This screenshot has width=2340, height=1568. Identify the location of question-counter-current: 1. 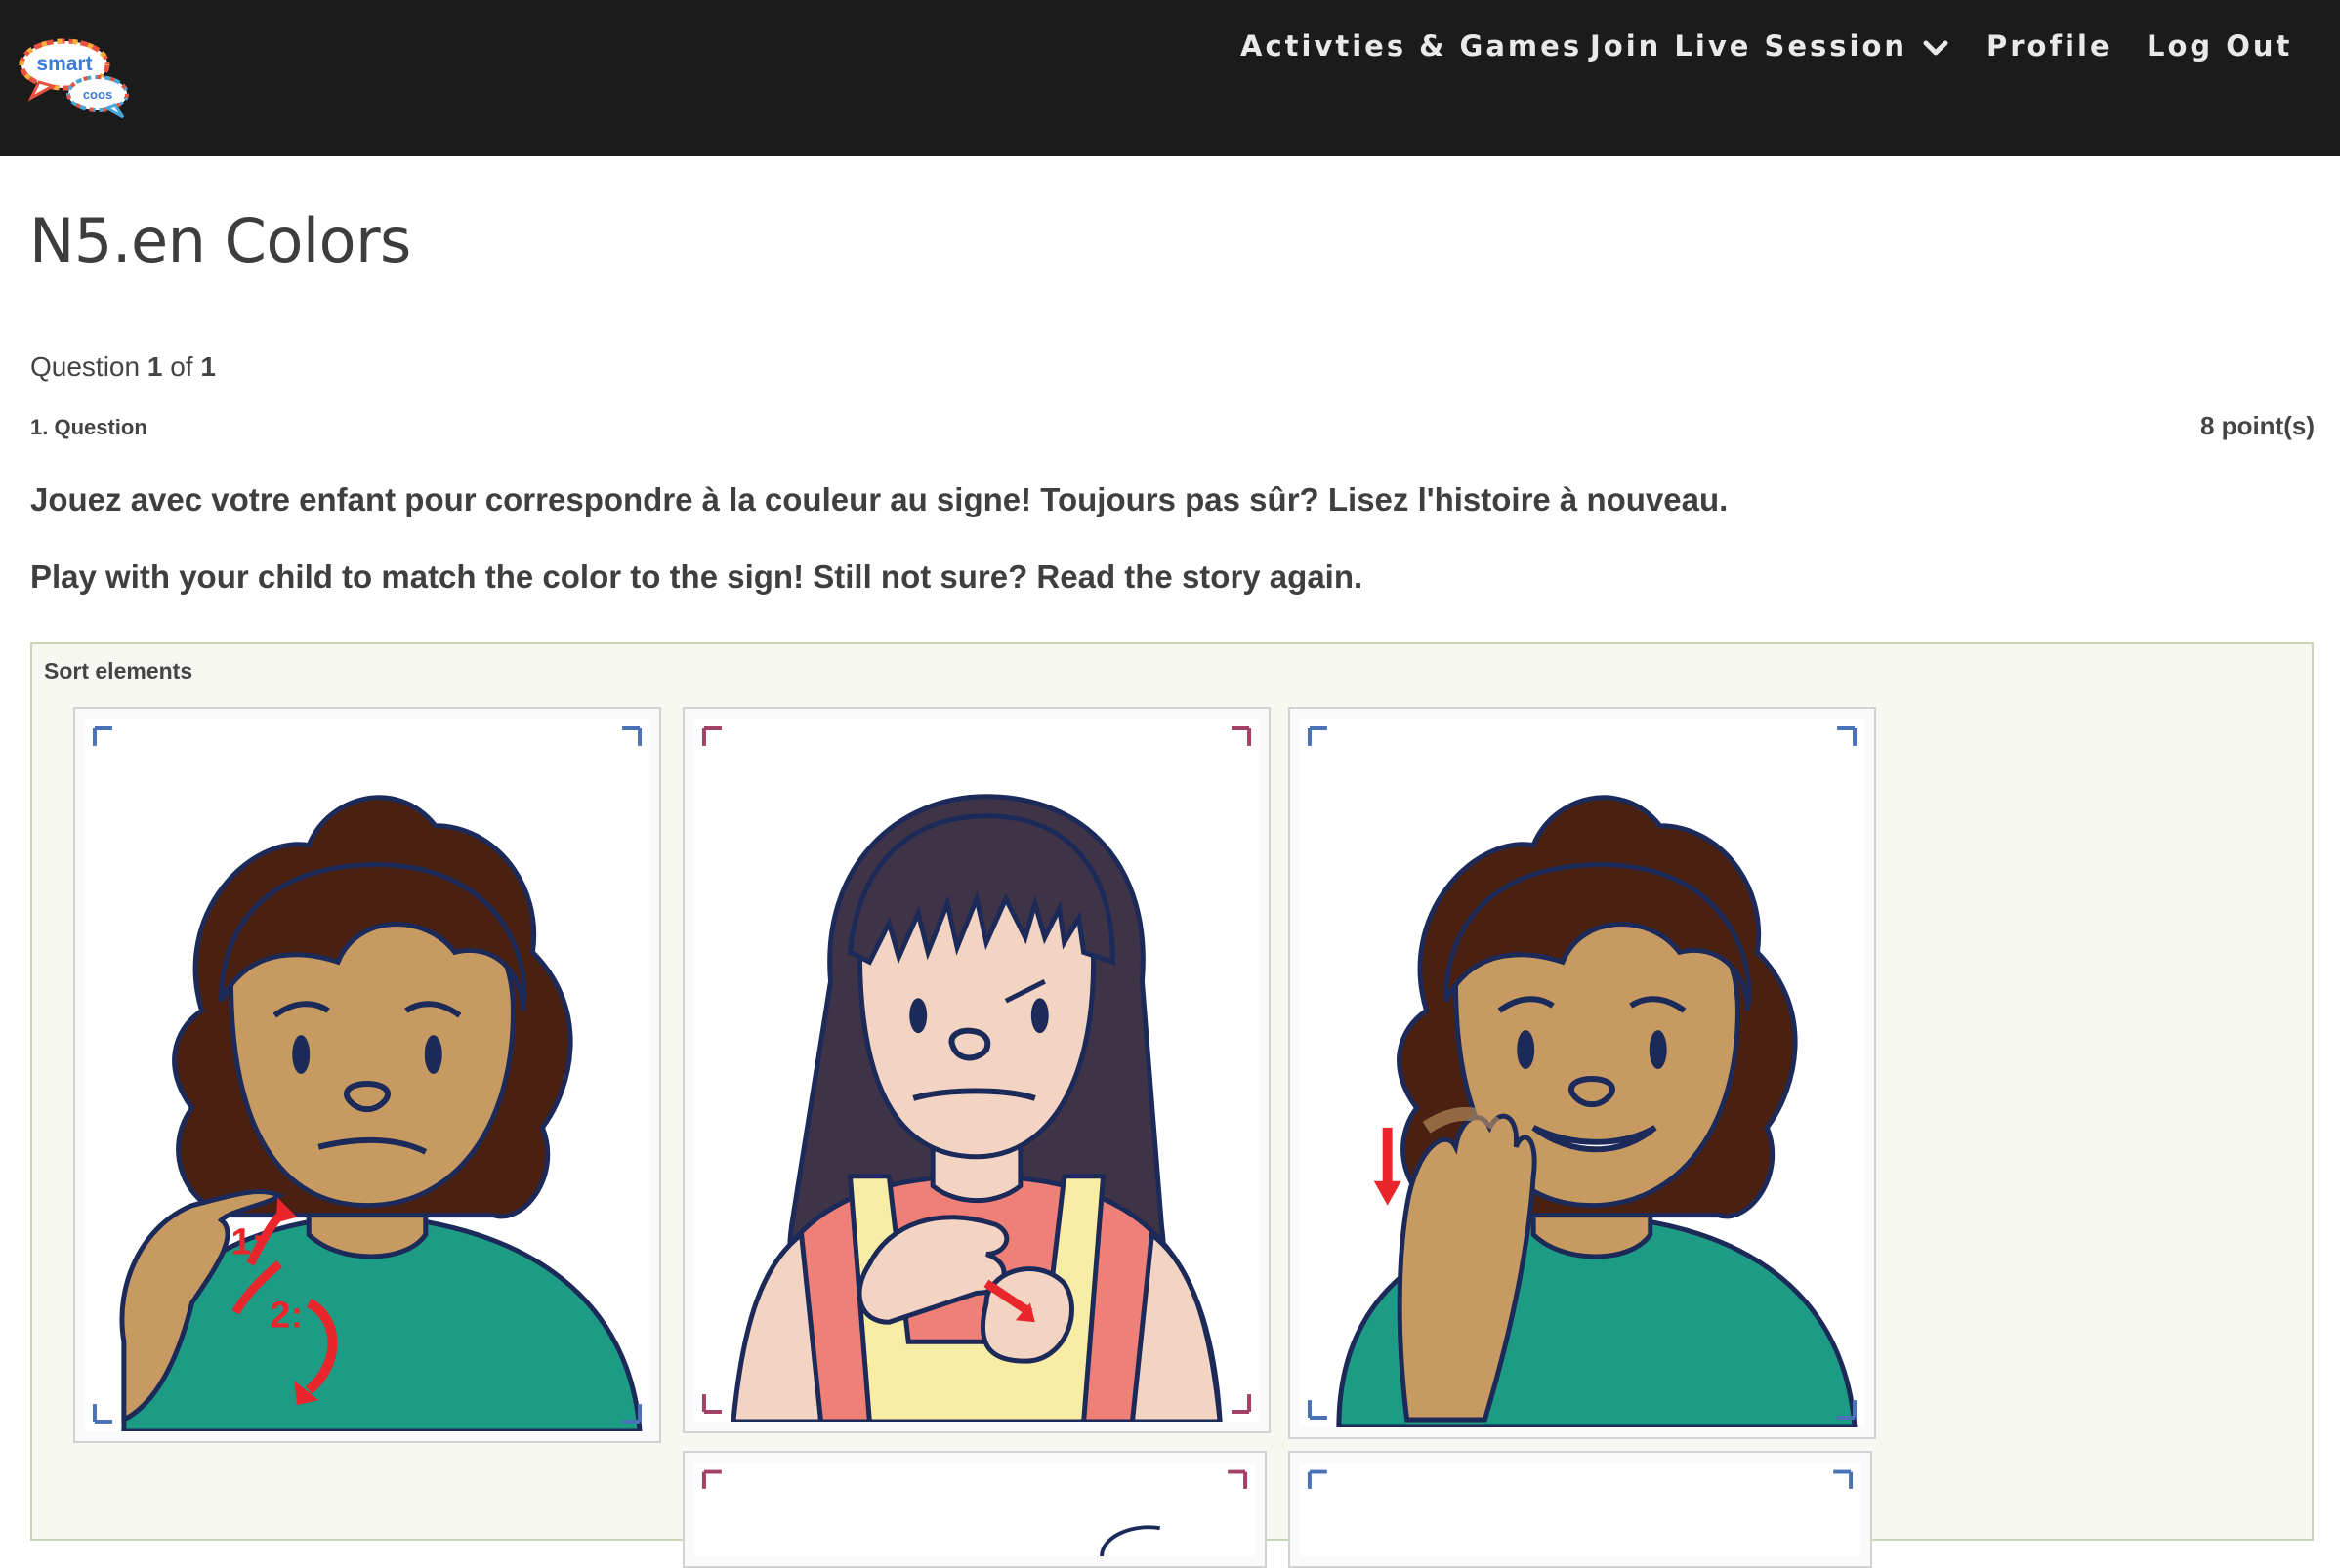
(154, 366).